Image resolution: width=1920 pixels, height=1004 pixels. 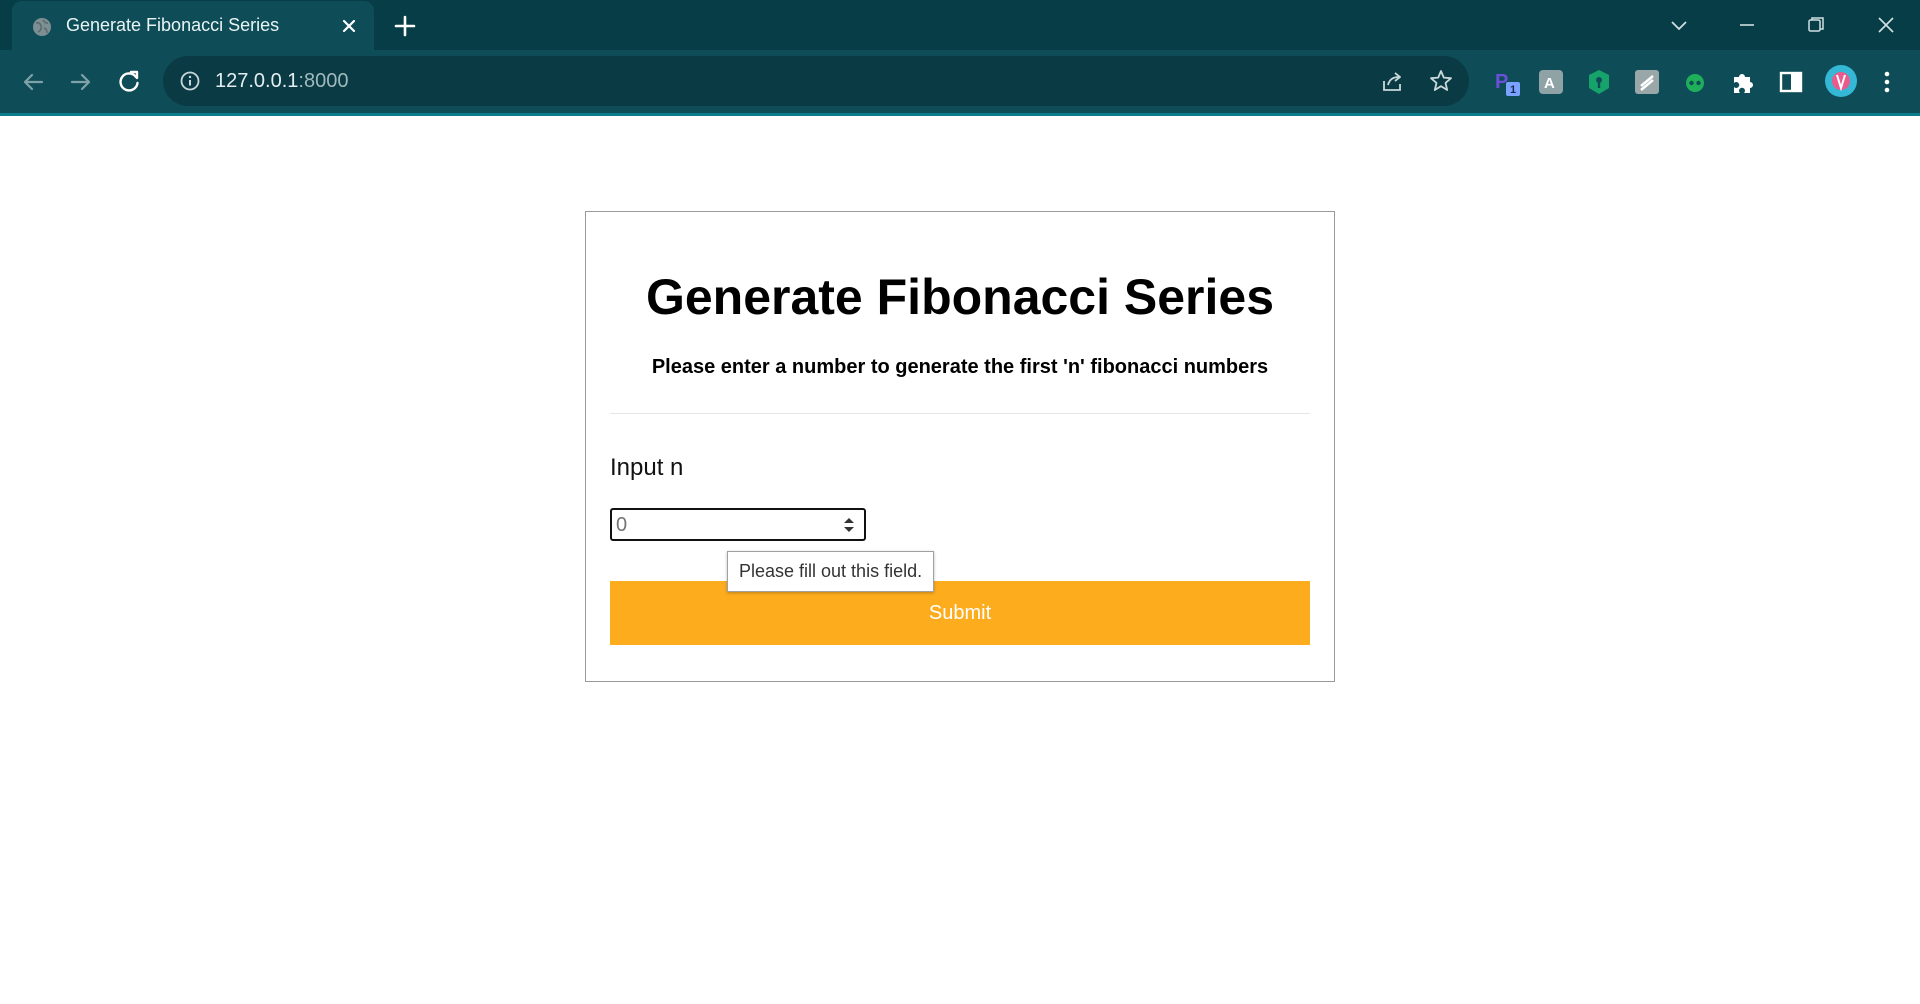 I want to click on close-tab-icon, so click(x=349, y=26).